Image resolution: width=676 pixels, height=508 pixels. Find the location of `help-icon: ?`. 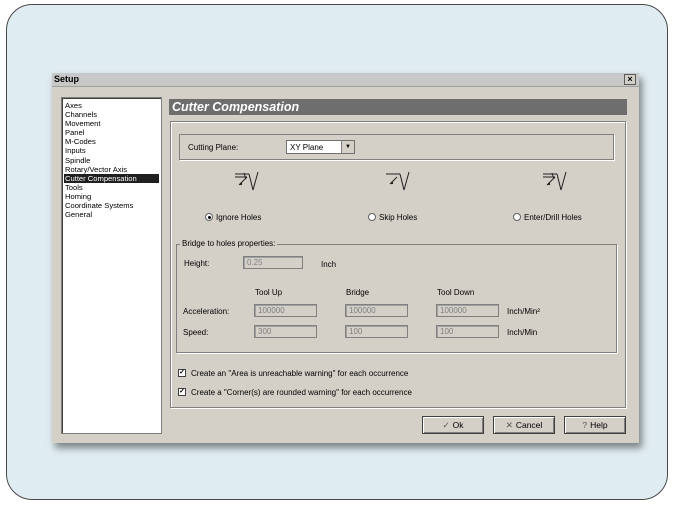

help-icon: ? is located at coordinates (585, 425).